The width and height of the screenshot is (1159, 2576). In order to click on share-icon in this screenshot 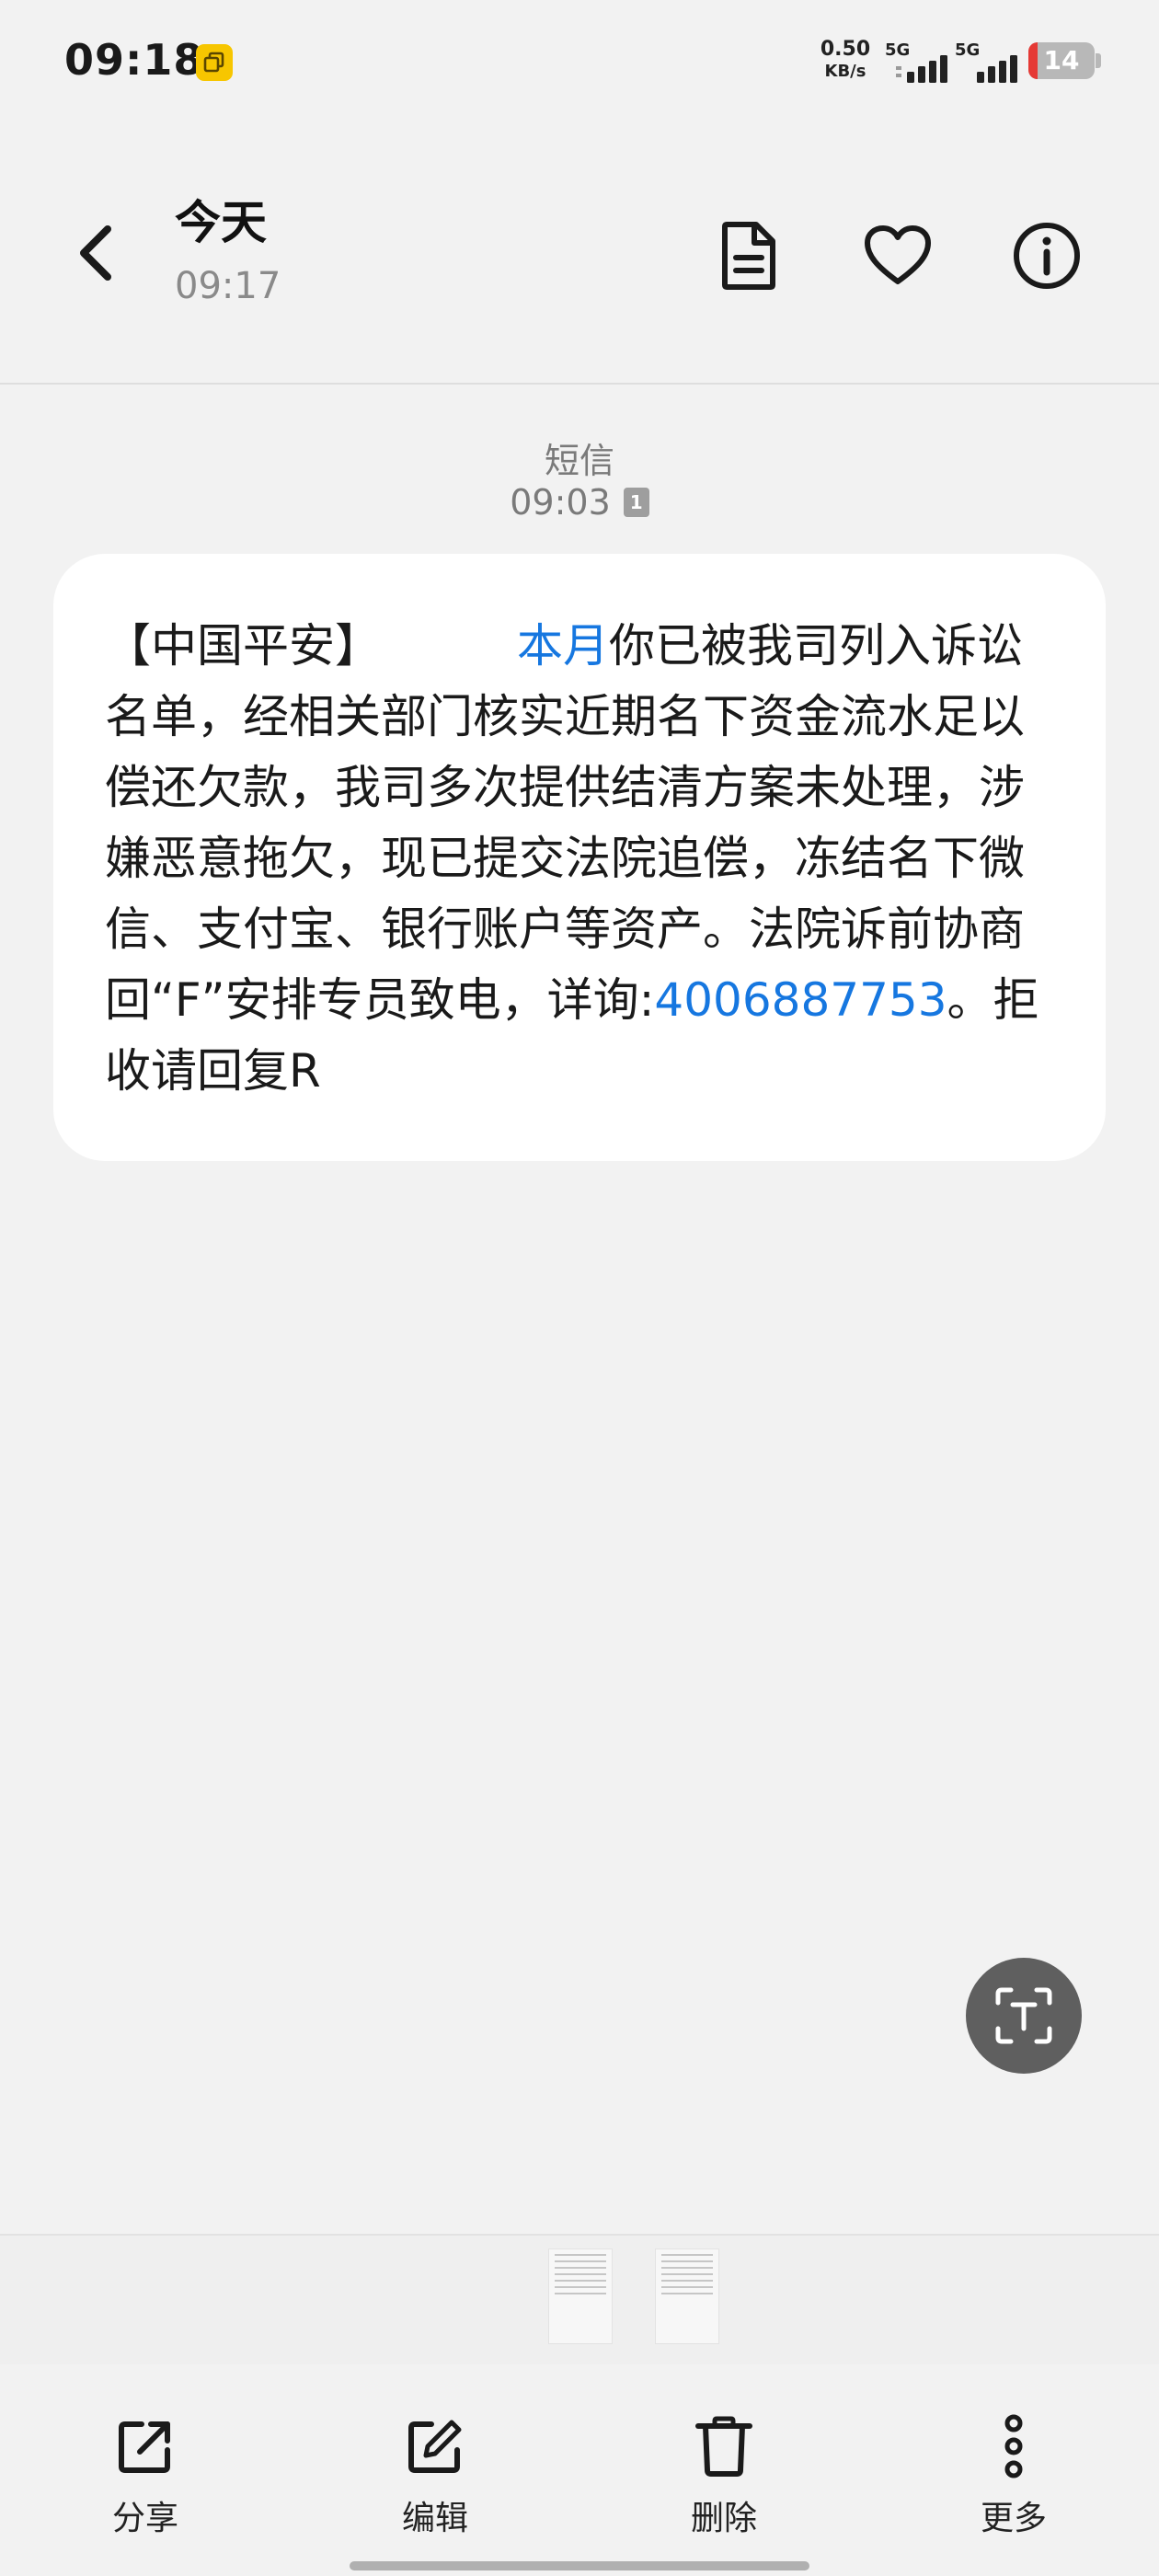, I will do `click(144, 2447)`.